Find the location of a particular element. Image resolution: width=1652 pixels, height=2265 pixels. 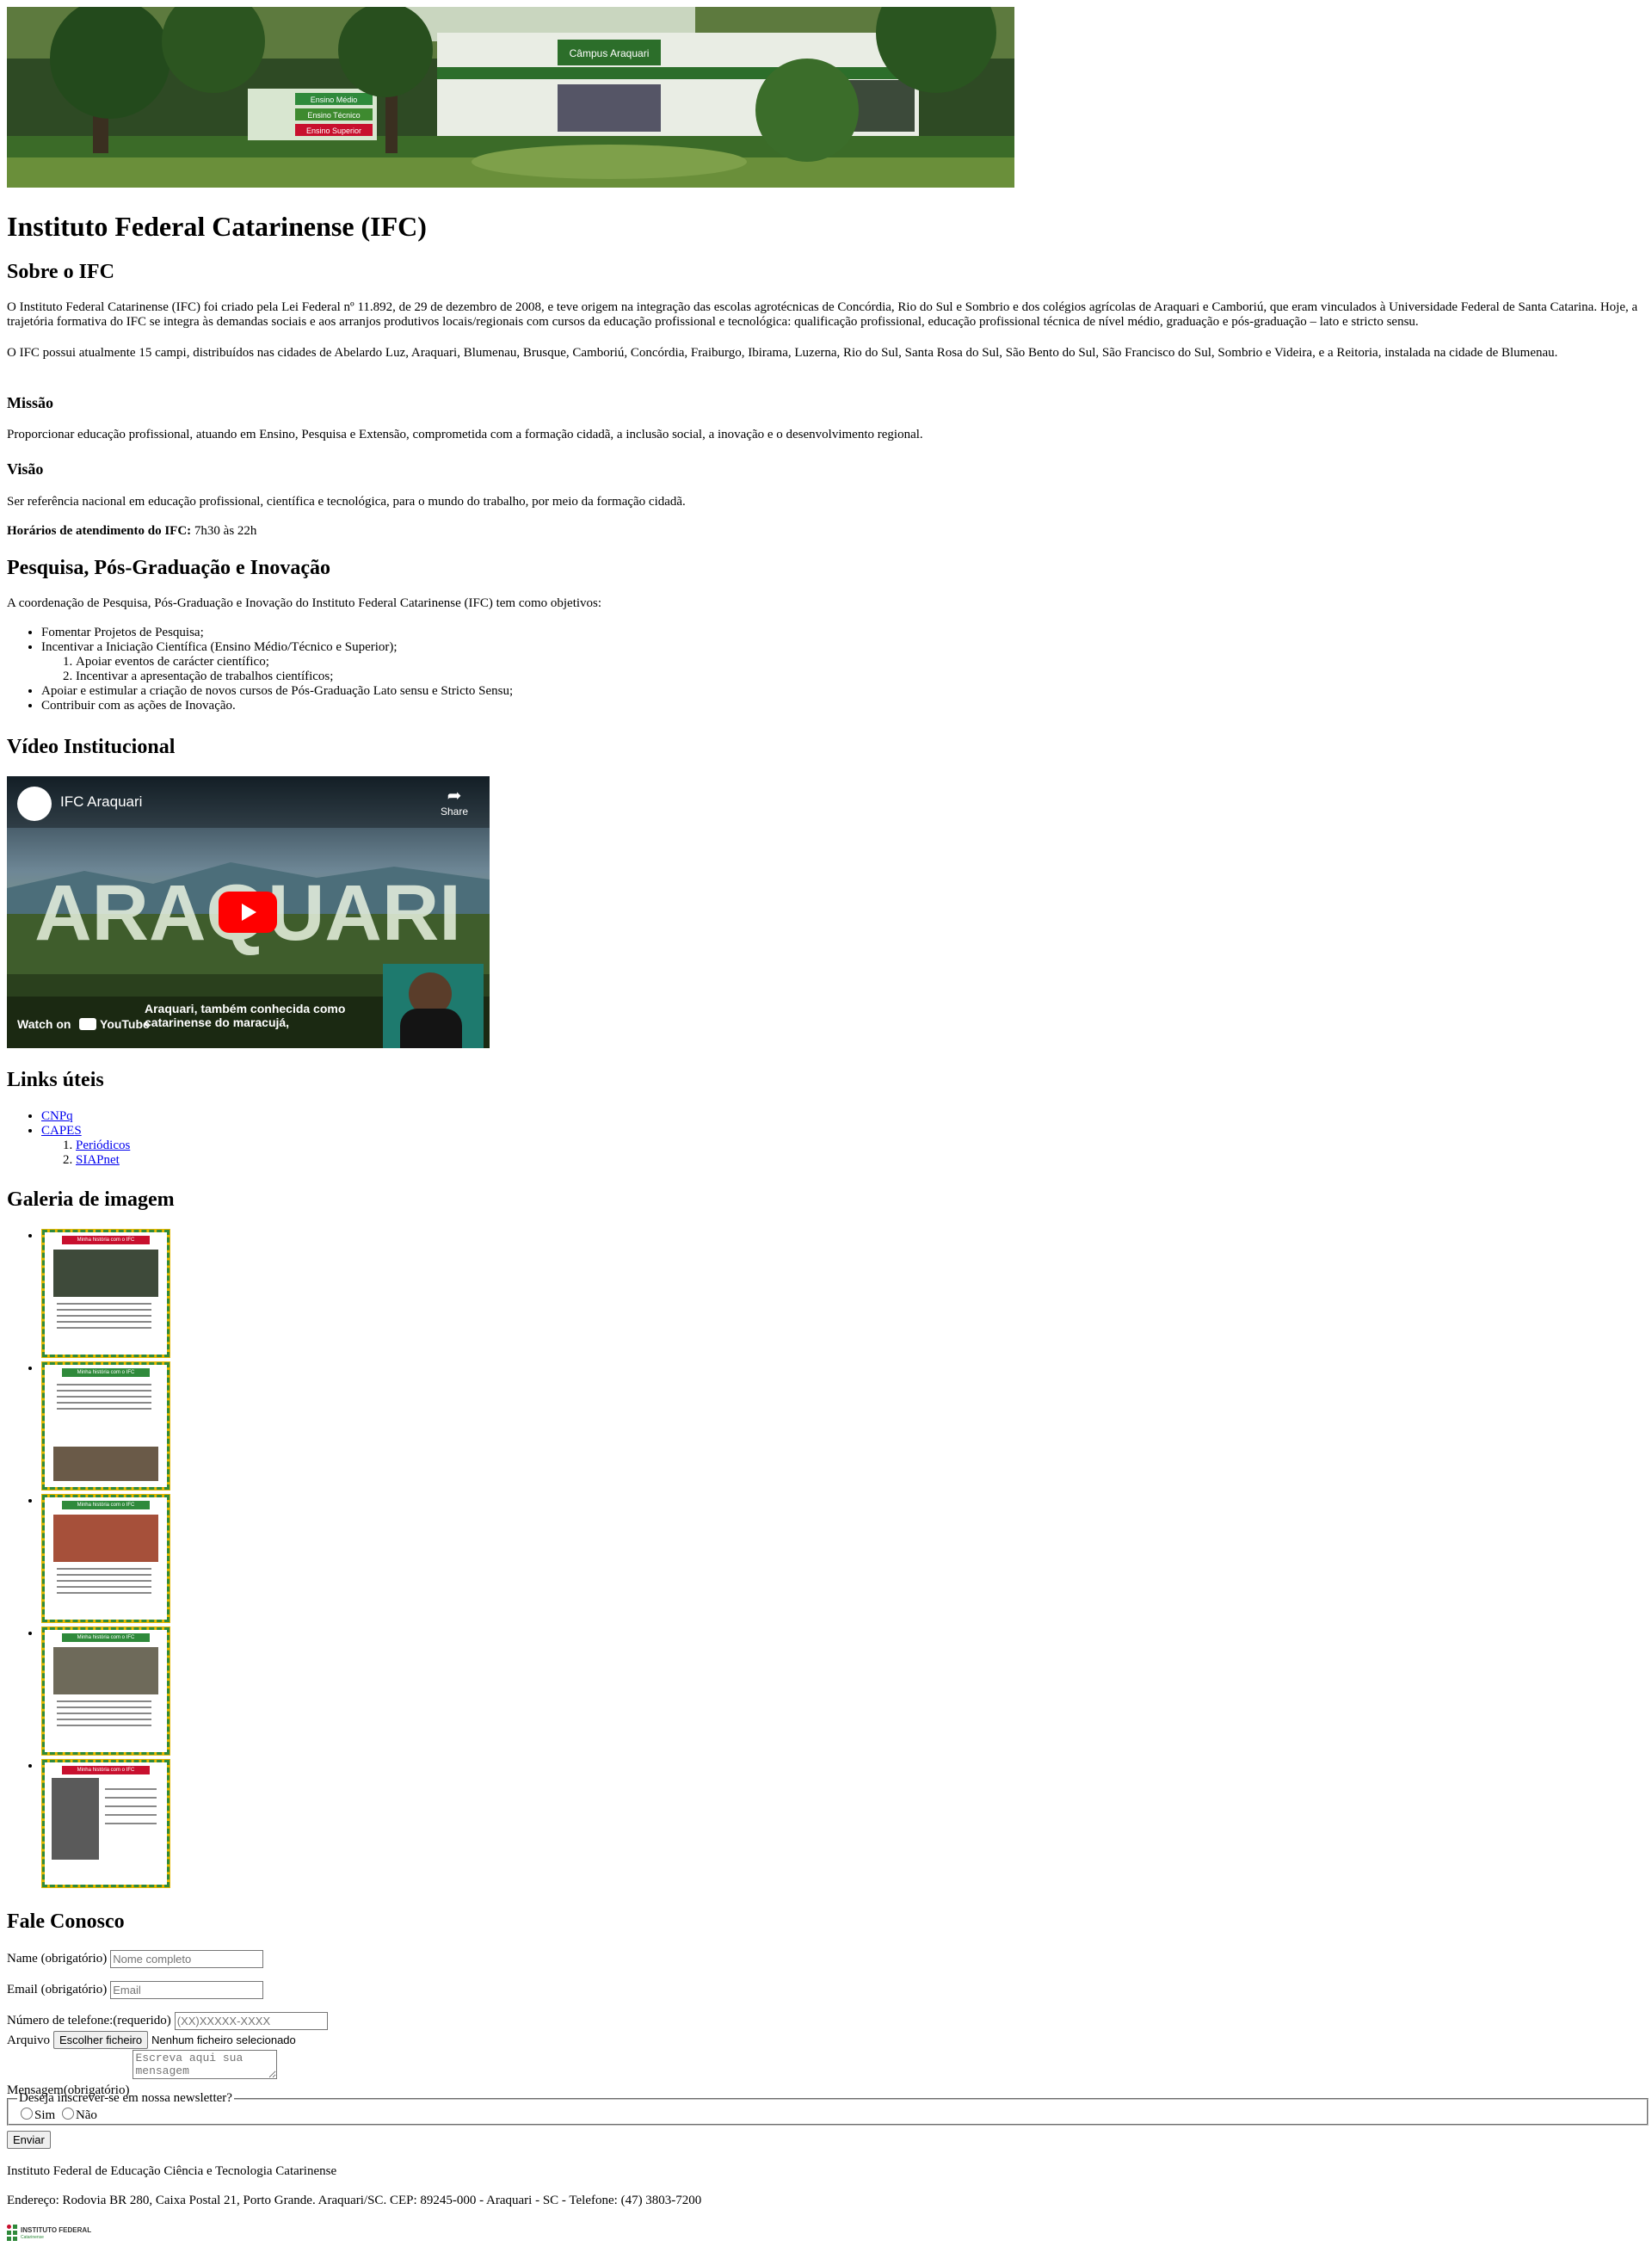

channel-name: IFC Araquari is located at coordinates (101, 802).